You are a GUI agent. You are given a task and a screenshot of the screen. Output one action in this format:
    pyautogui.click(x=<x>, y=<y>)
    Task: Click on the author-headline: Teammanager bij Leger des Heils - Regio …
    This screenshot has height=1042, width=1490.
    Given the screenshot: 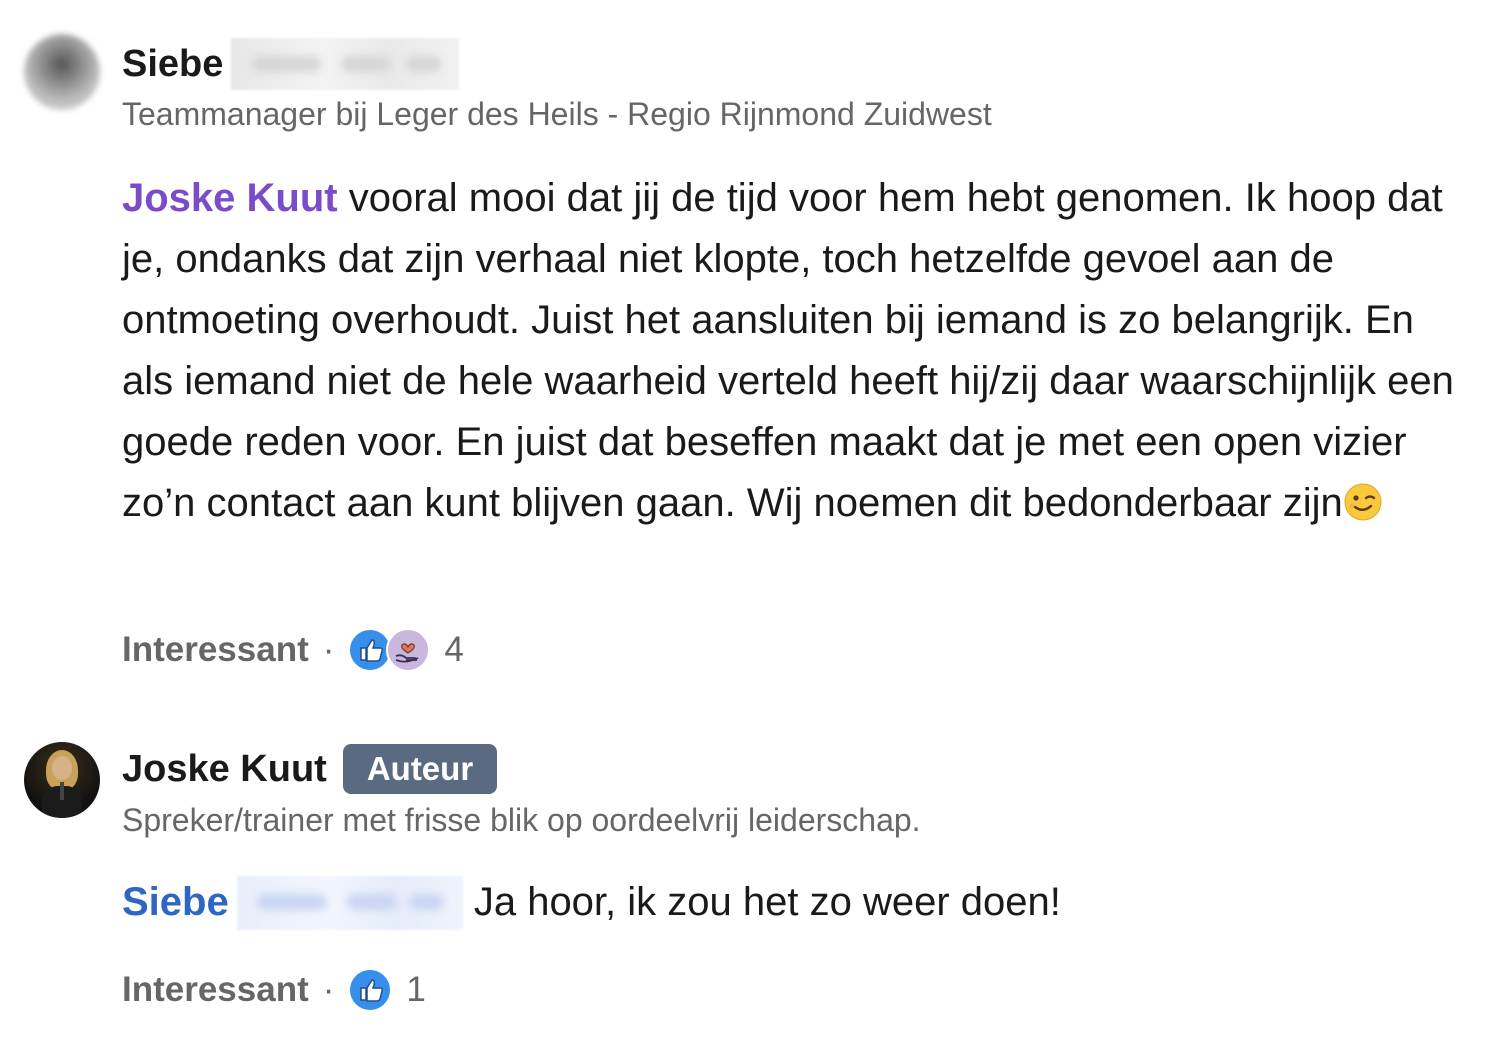 What is the action you would take?
    pyautogui.click(x=557, y=114)
    